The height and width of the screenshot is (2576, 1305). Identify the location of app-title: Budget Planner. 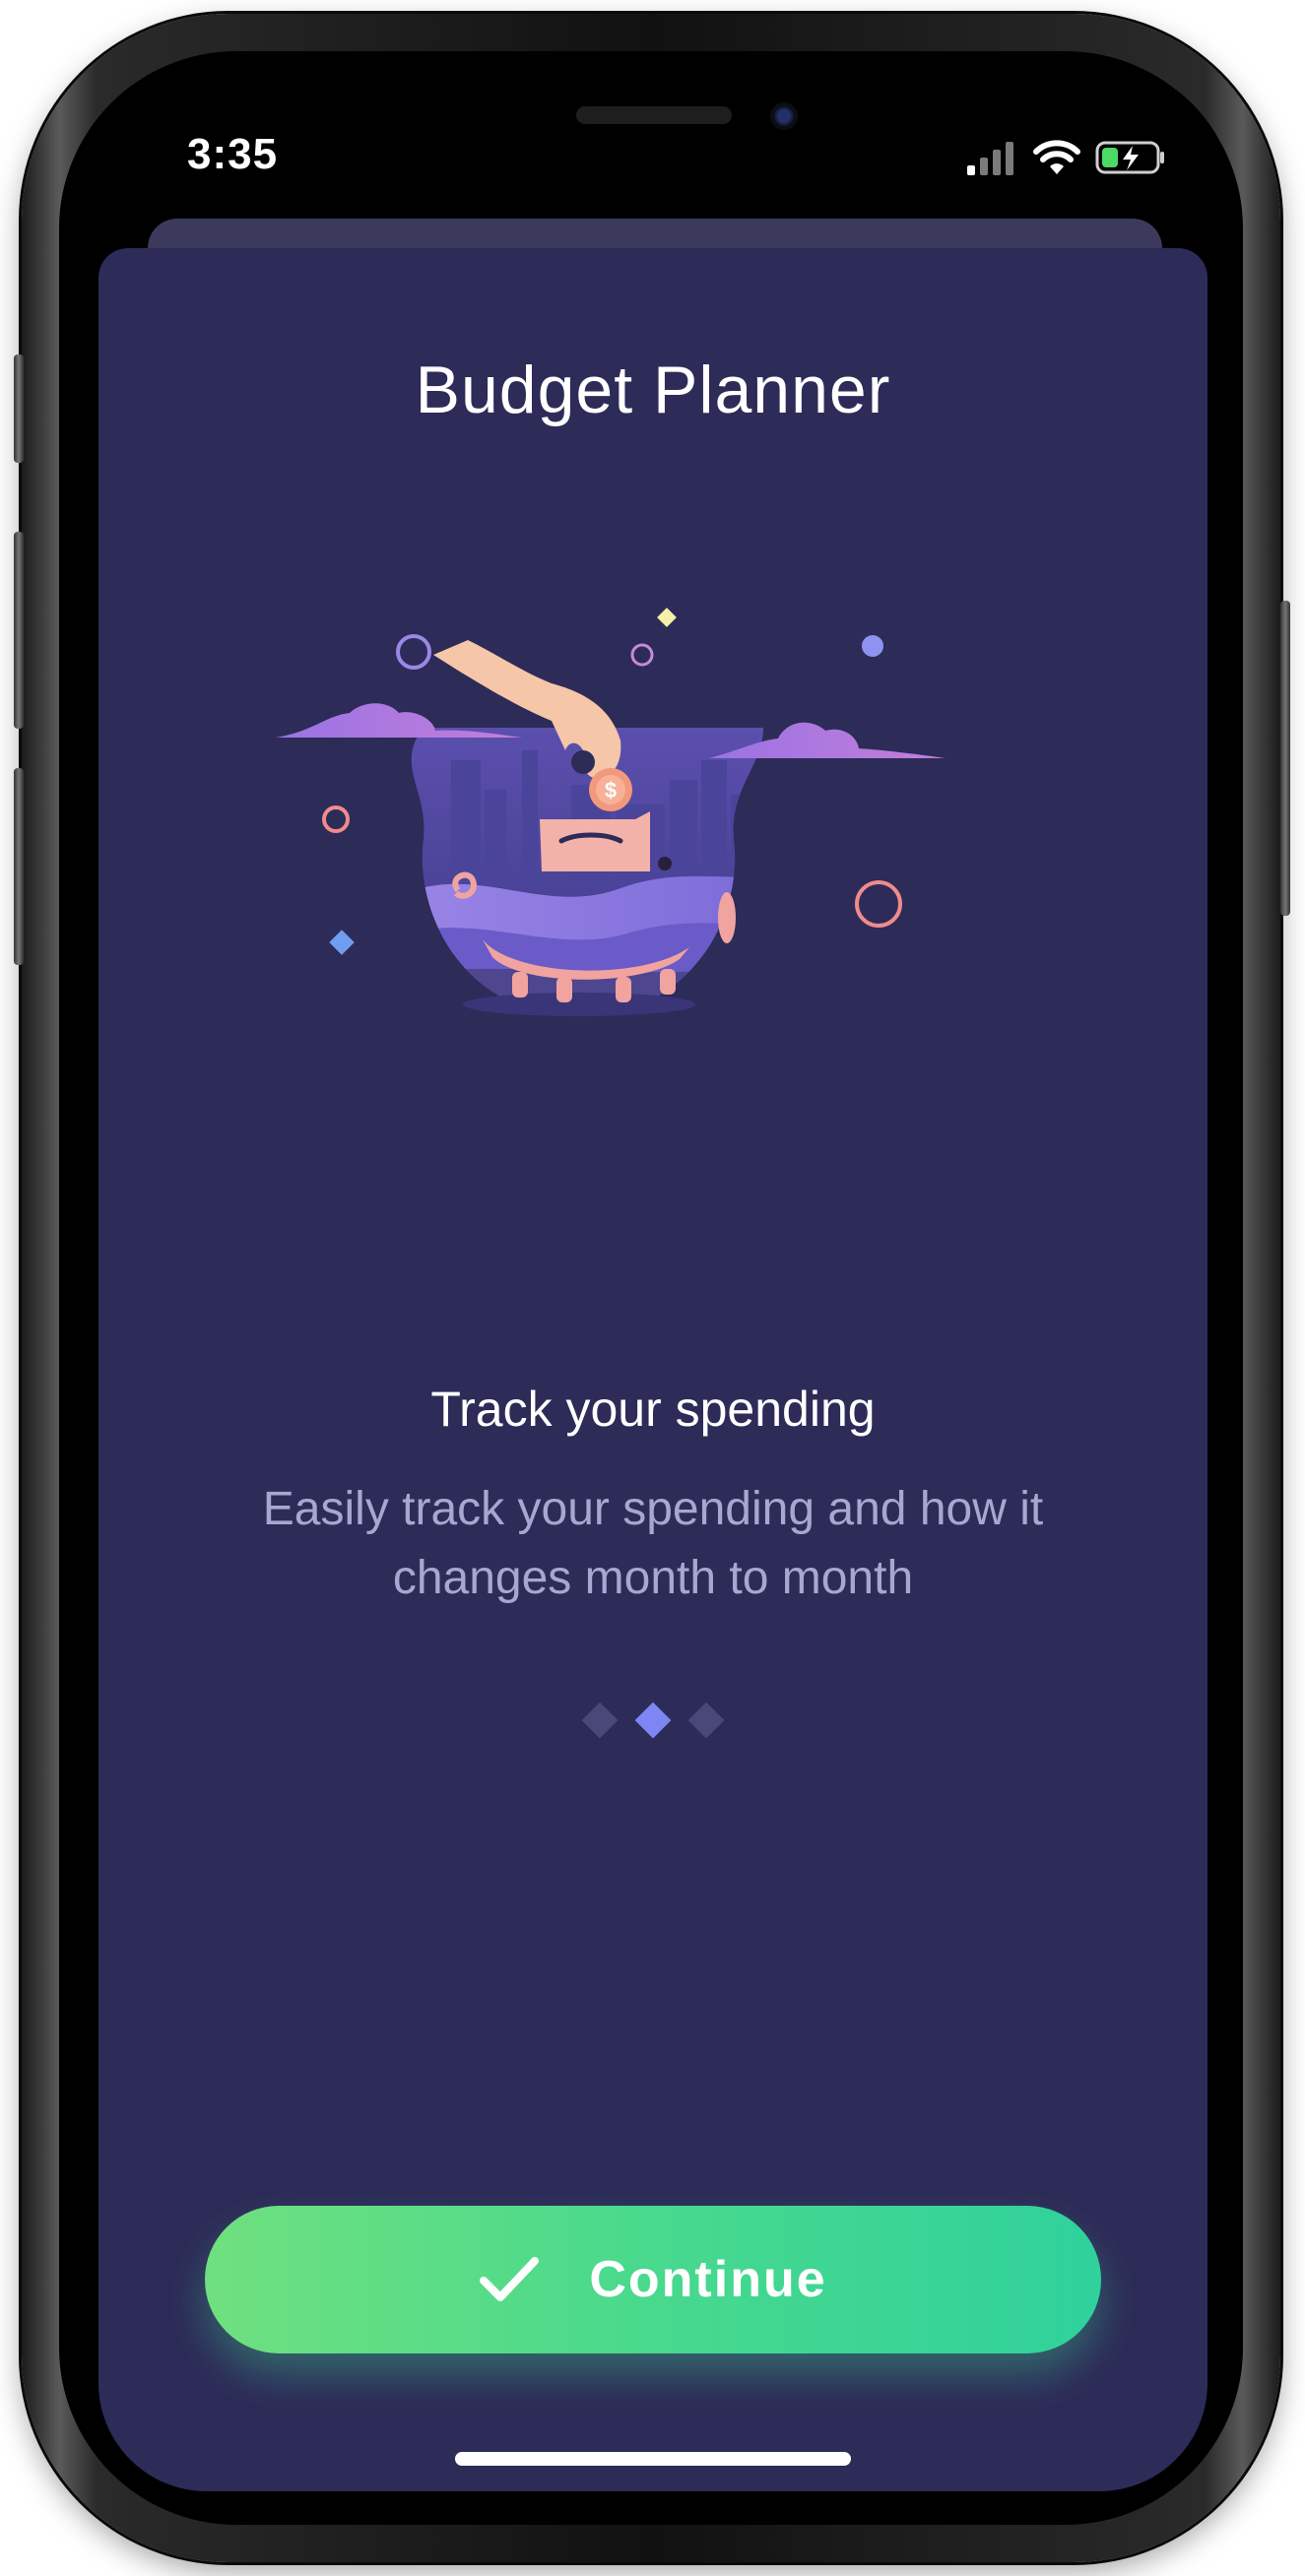
(653, 390).